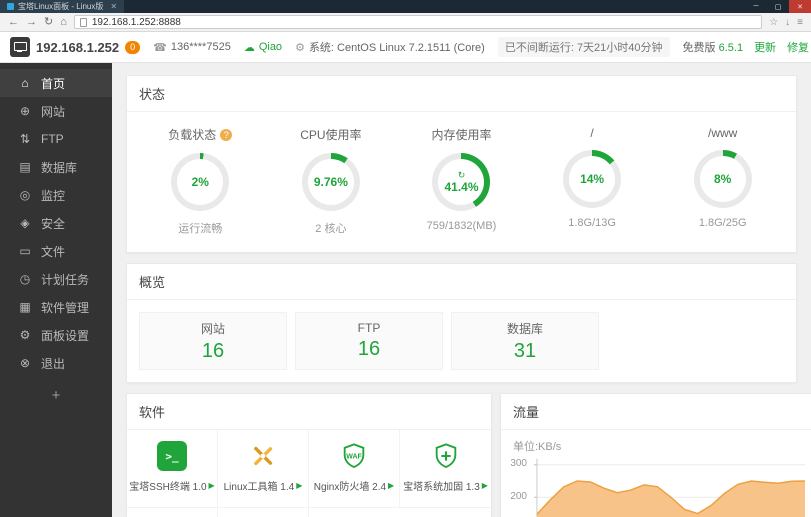 Image resolution: width=811 pixels, height=517 pixels. I want to click on sidebar-item-files: ▭ 文件, so click(56, 251).